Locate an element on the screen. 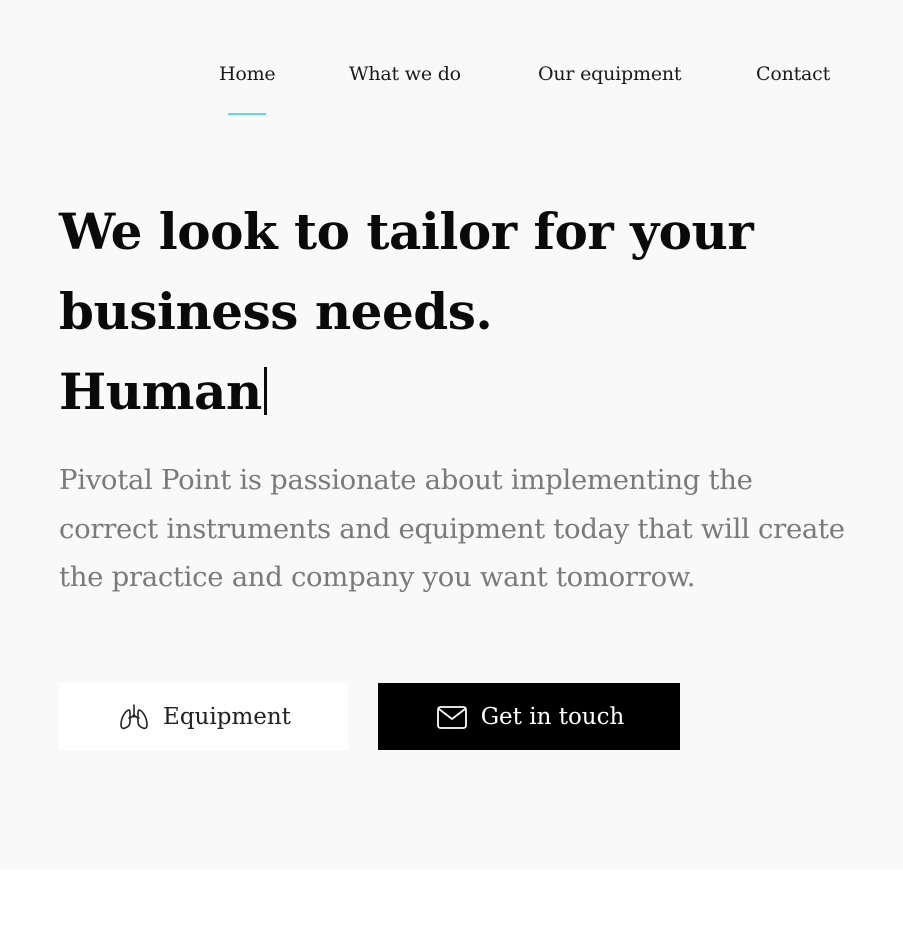 The width and height of the screenshot is (903, 934). nav-item-our-equipment: Our equipment is located at coordinates (610, 74).